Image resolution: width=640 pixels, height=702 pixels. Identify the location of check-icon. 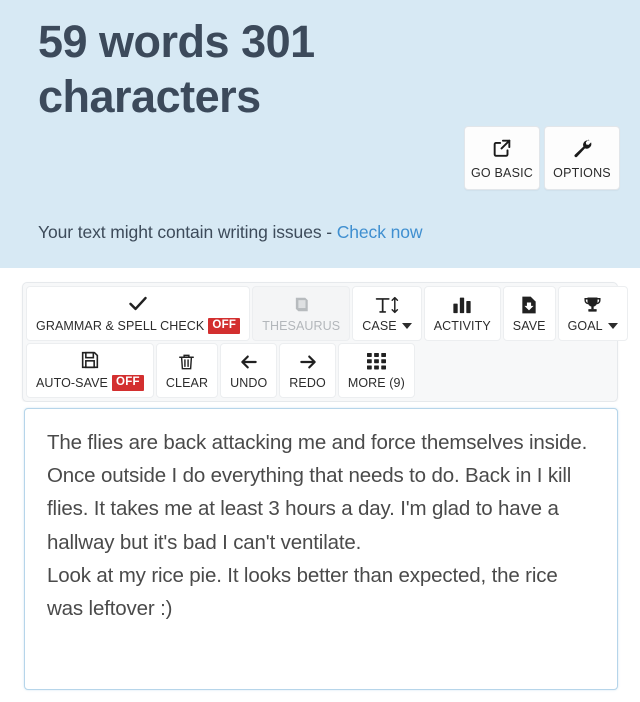
(138, 303).